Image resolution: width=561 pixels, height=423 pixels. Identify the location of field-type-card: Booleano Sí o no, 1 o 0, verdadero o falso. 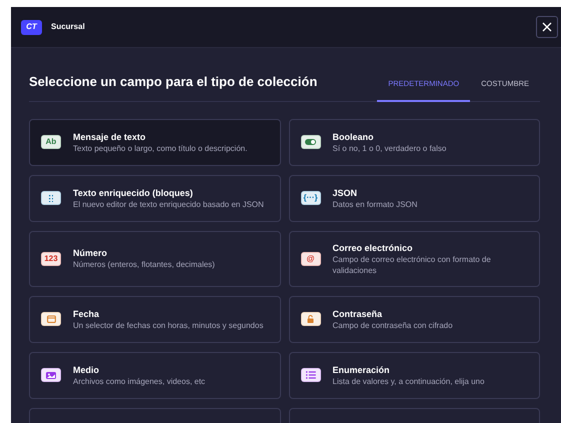
(414, 142).